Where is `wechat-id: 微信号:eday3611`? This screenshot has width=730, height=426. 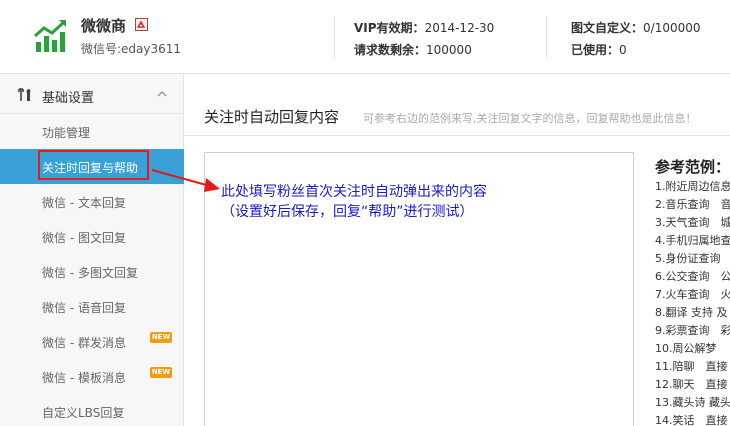
wechat-id: 微信号:eday3611 is located at coordinates (131, 49).